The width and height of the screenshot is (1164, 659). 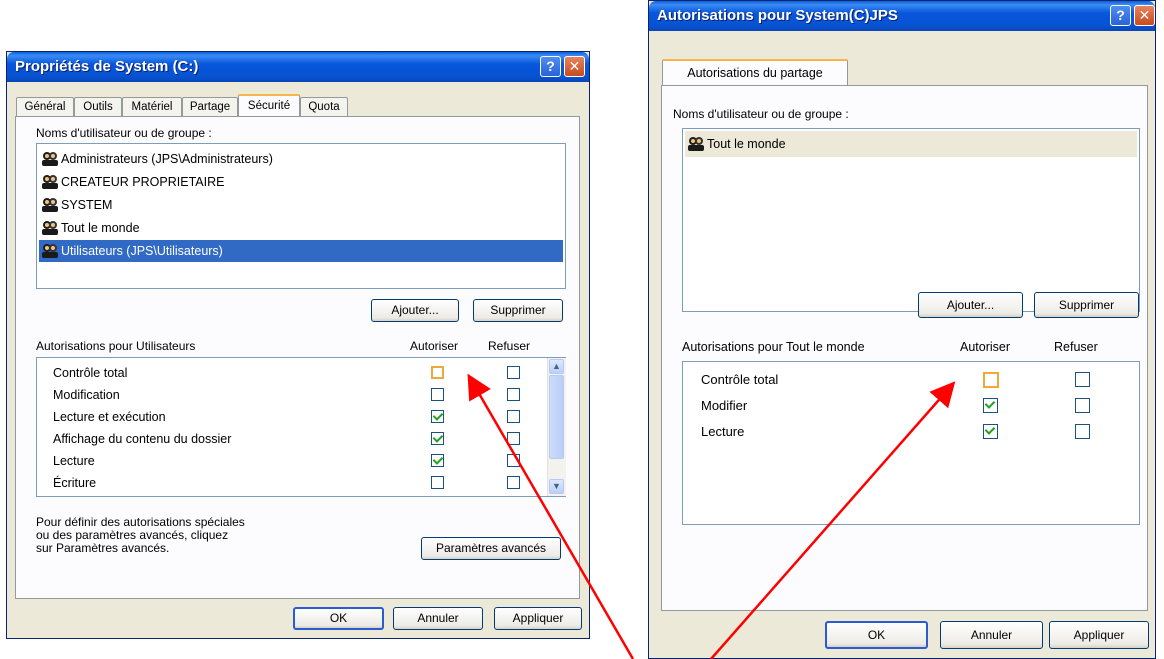 I want to click on right-cancel-button: Annuler, so click(x=991, y=635).